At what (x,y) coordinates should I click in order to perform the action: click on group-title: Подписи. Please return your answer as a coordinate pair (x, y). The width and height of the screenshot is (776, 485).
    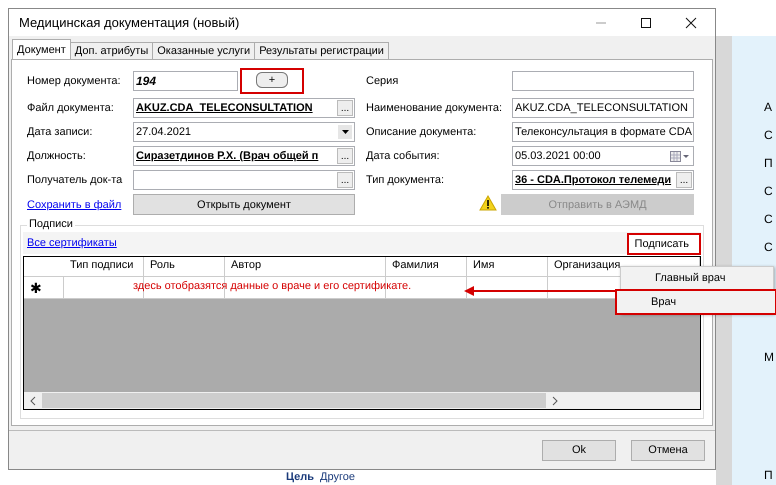
    Looking at the image, I should click on (51, 224).